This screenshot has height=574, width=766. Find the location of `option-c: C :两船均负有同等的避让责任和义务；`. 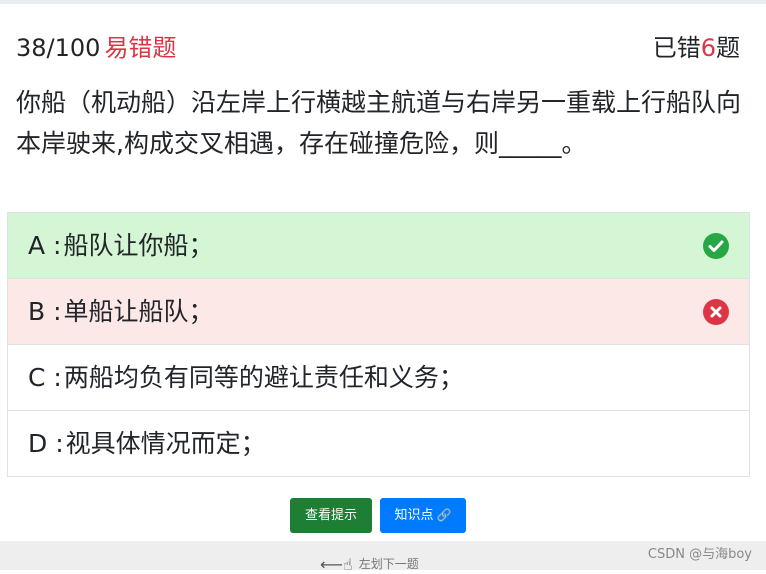

option-c: C :两船均负有同等的避让责任和义务； is located at coordinates (378, 378).